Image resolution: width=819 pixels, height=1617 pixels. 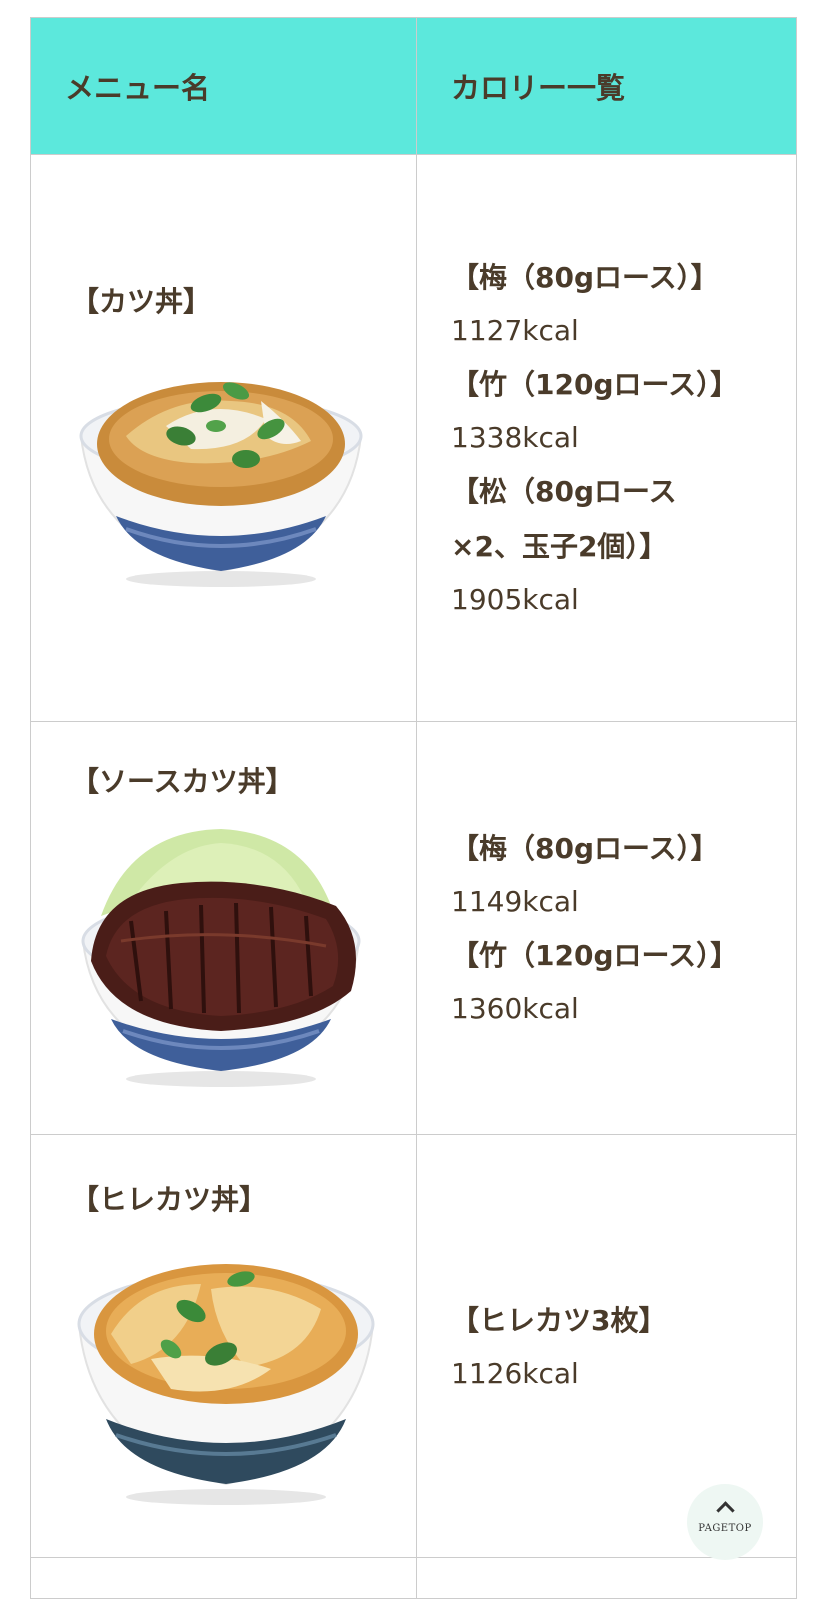 I want to click on kcal-value: 1360kcal, so click(x=515, y=1008).